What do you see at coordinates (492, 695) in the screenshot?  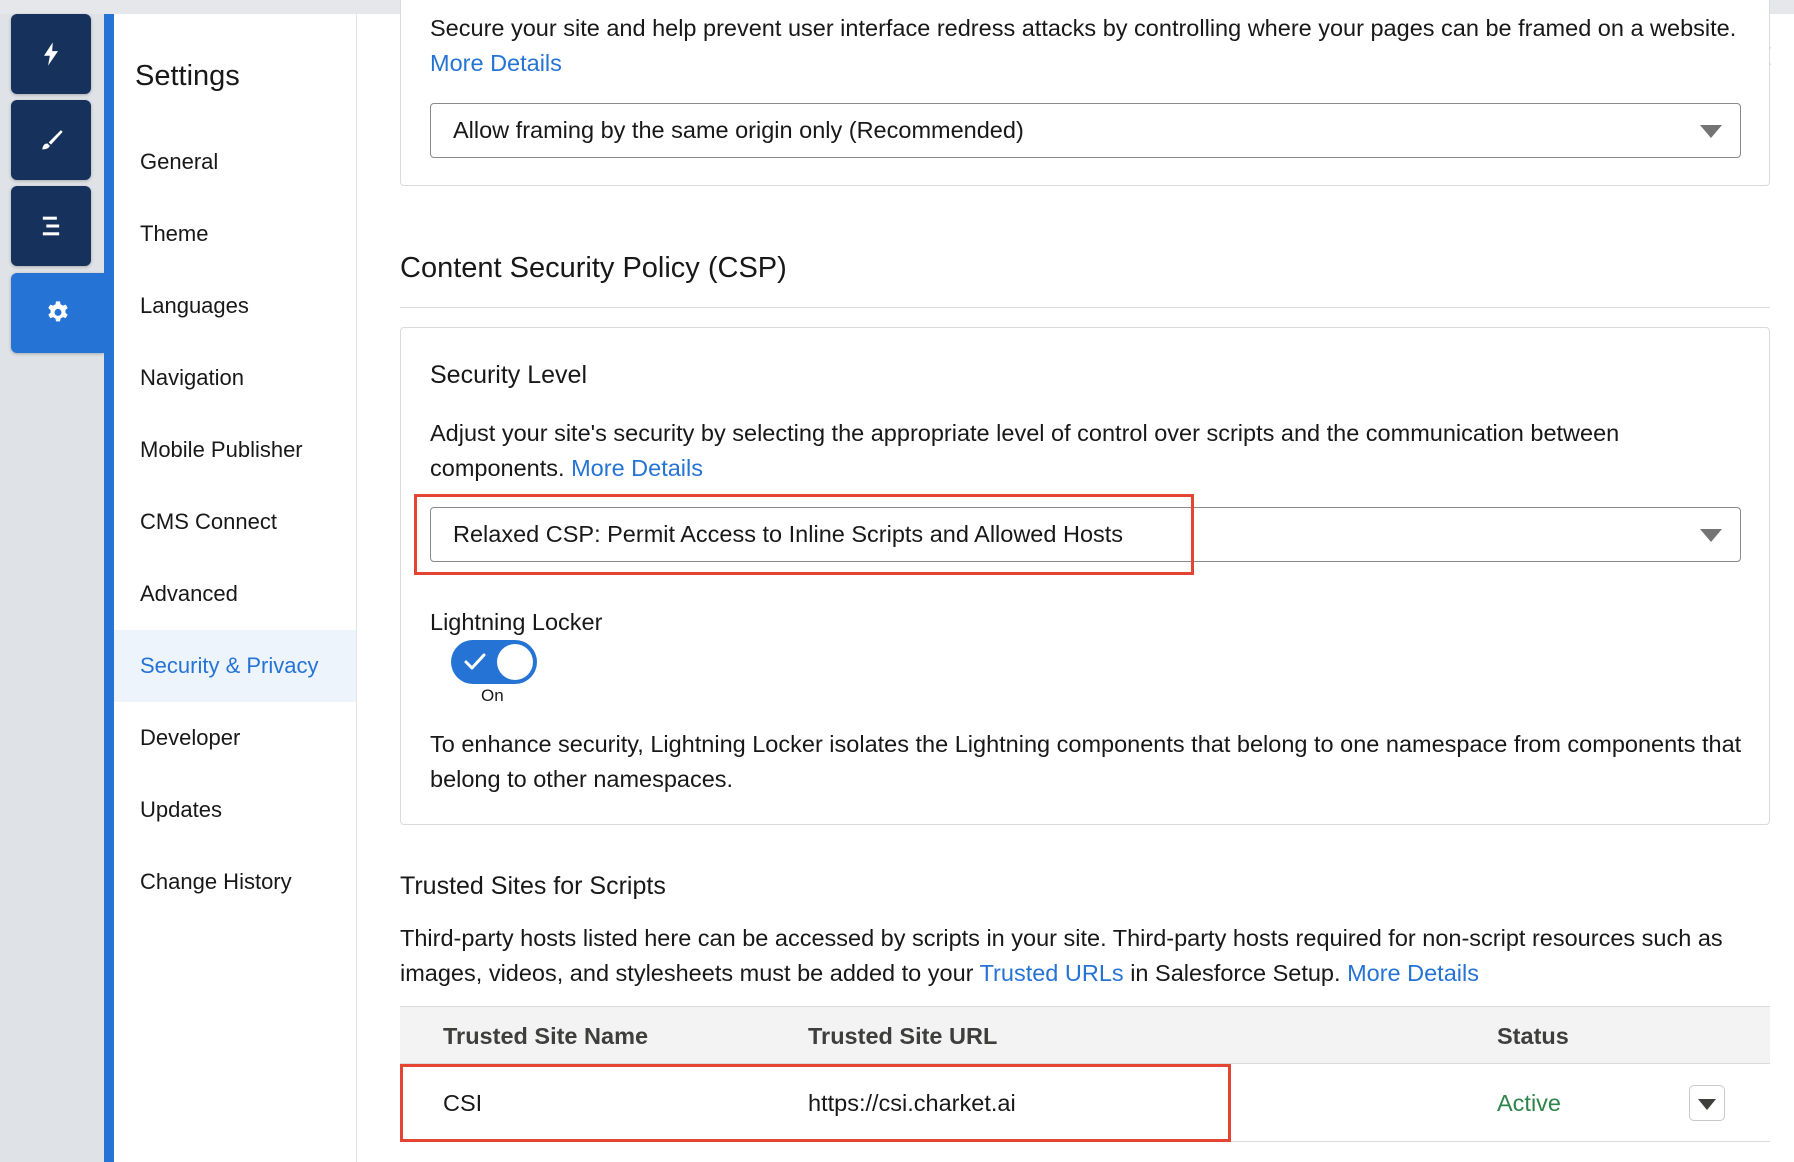 I see `toggle-state-label: On` at bounding box center [492, 695].